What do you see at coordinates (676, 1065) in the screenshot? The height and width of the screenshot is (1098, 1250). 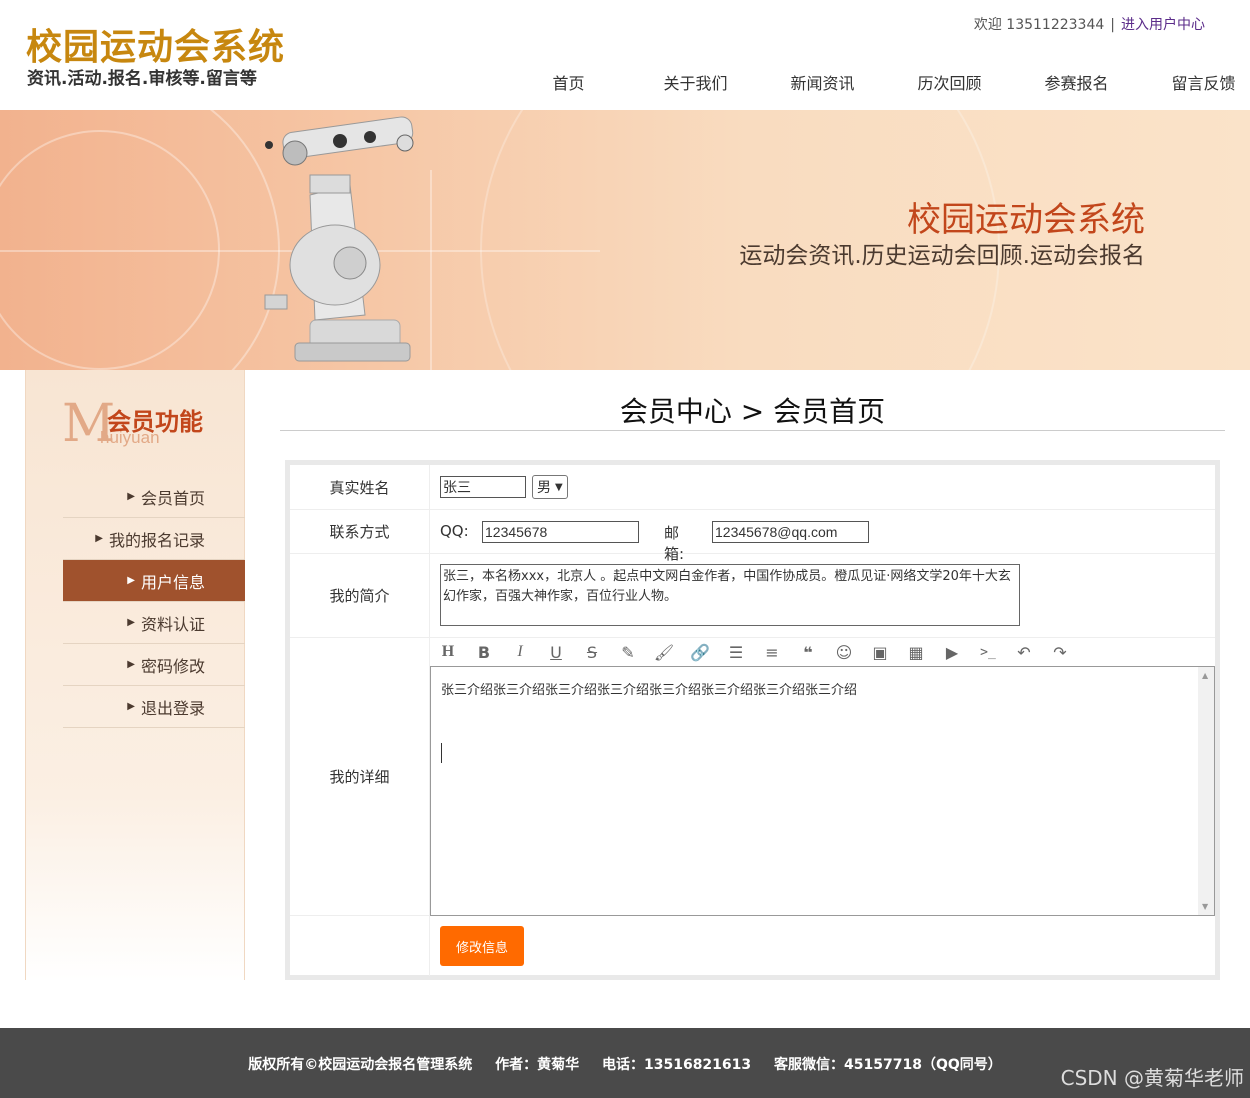 I see `footer-phone: 电话：13516821613` at bounding box center [676, 1065].